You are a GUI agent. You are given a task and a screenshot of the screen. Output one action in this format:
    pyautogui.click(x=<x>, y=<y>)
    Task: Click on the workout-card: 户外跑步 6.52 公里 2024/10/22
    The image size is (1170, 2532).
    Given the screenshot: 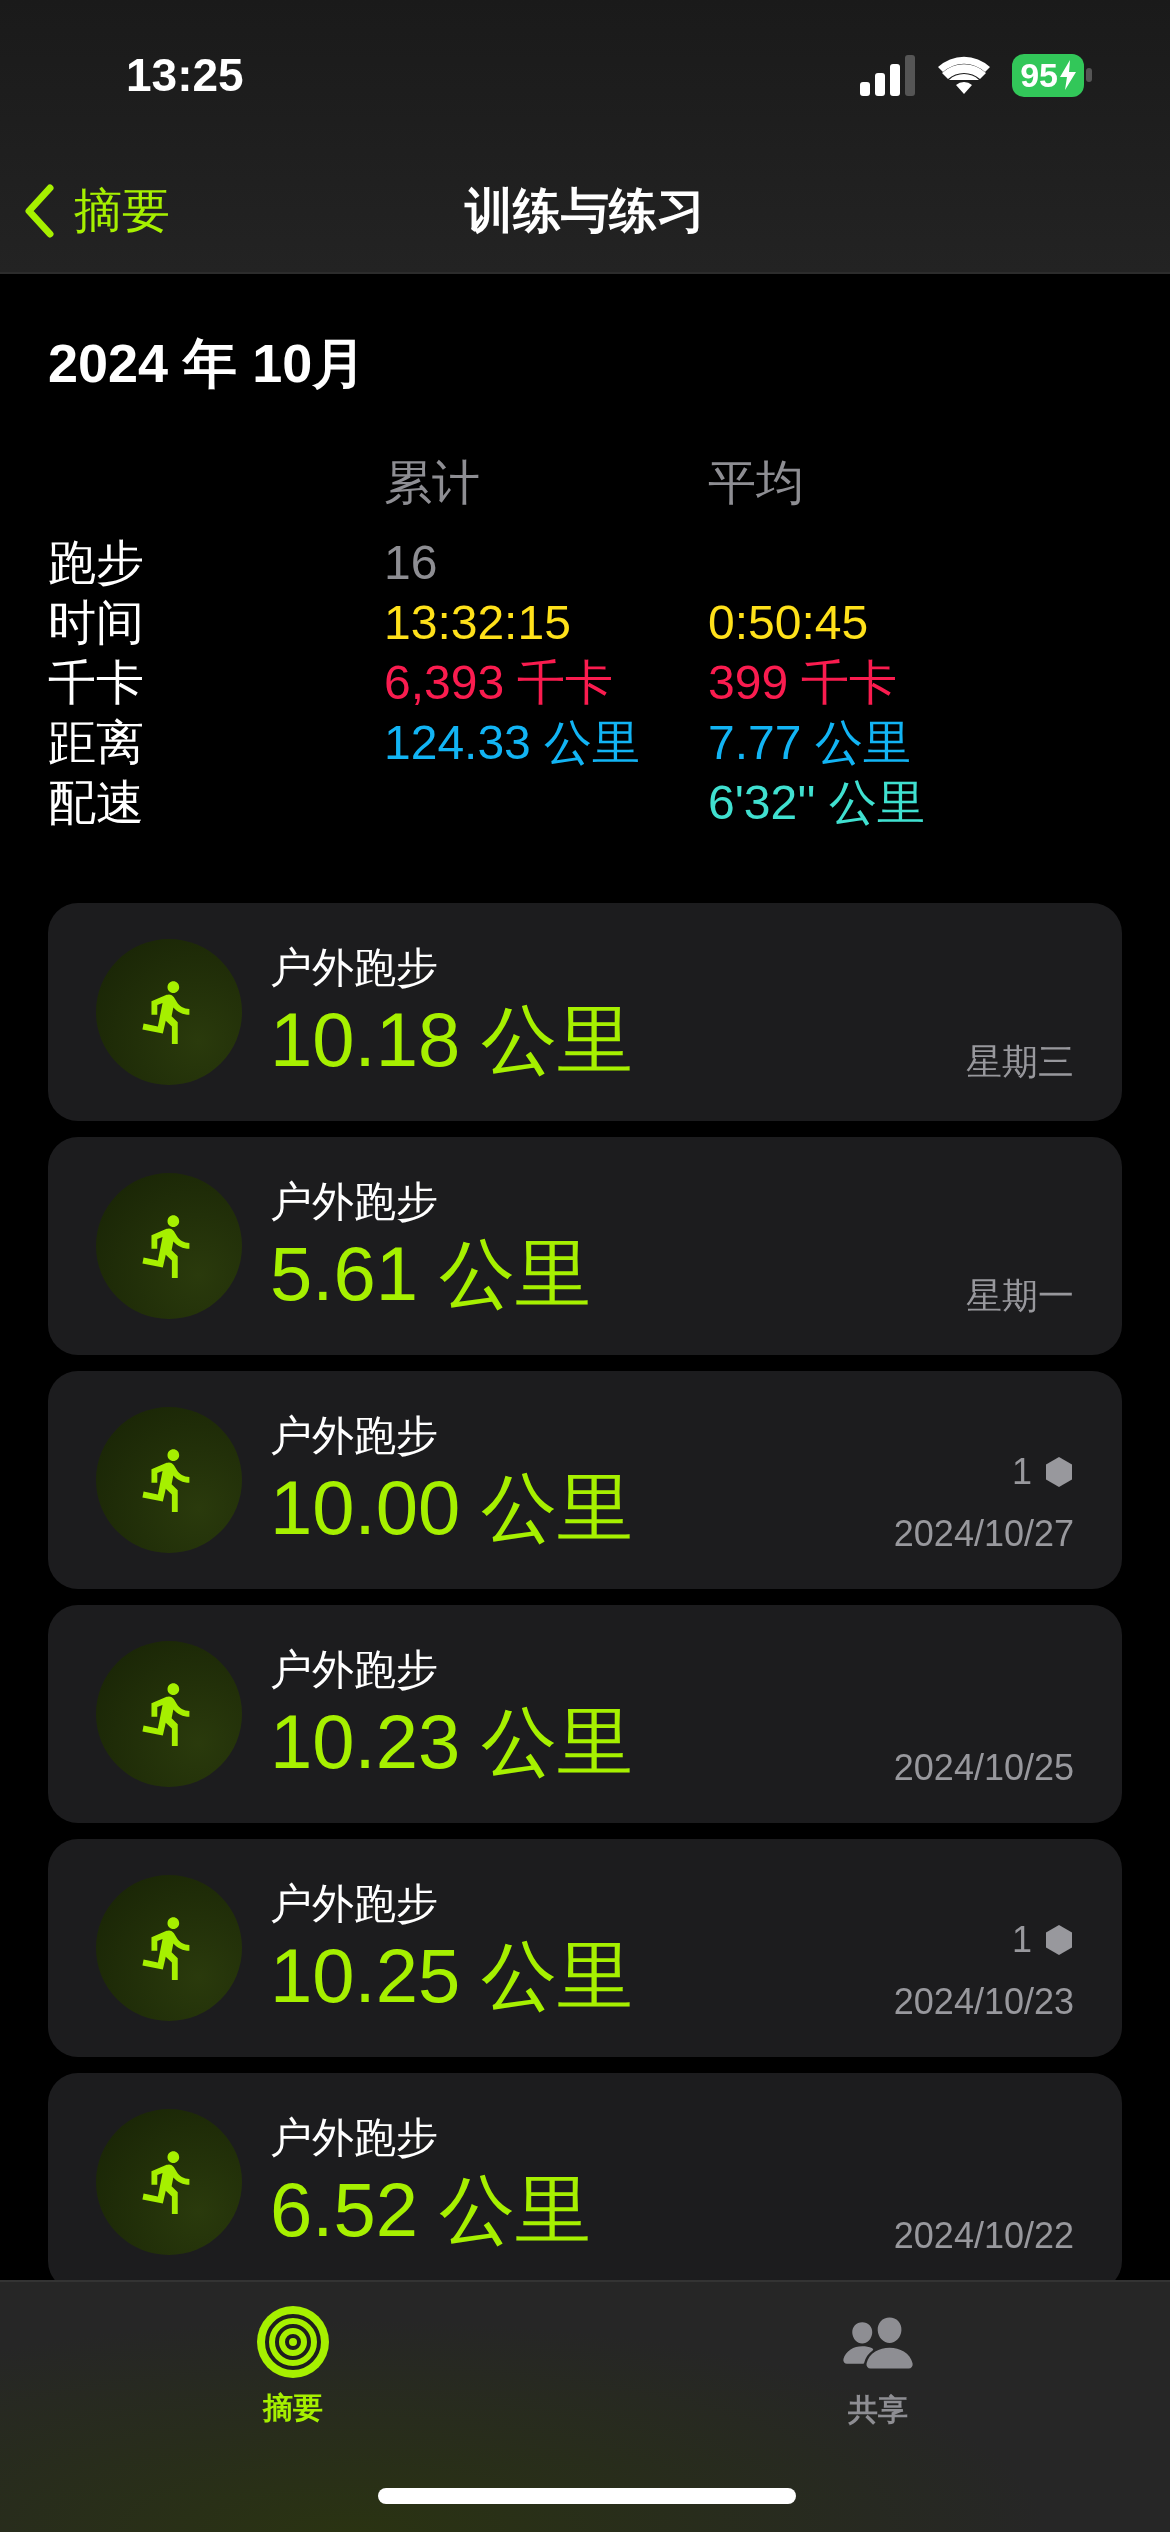 What is the action you would take?
    pyautogui.click(x=585, y=2176)
    